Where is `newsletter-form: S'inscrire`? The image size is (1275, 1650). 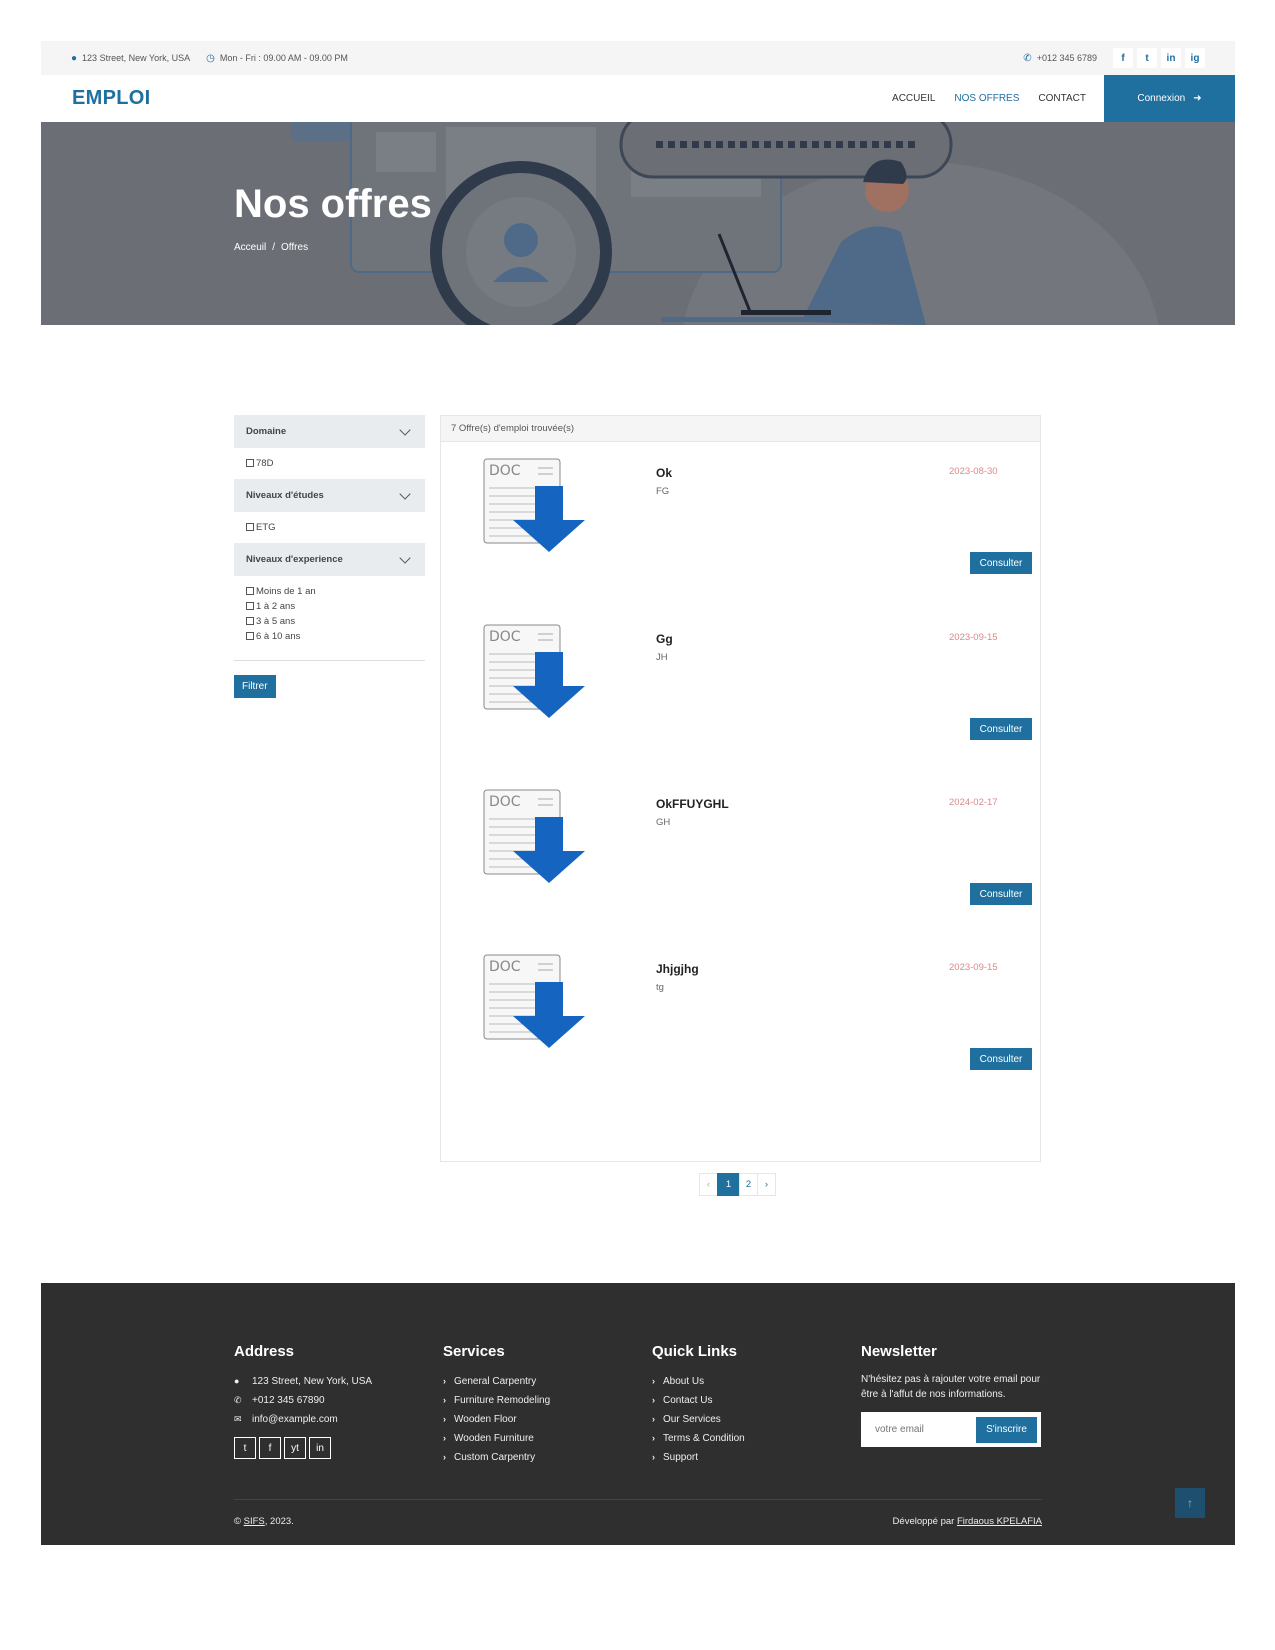 newsletter-form: S'inscrire is located at coordinates (951, 1429).